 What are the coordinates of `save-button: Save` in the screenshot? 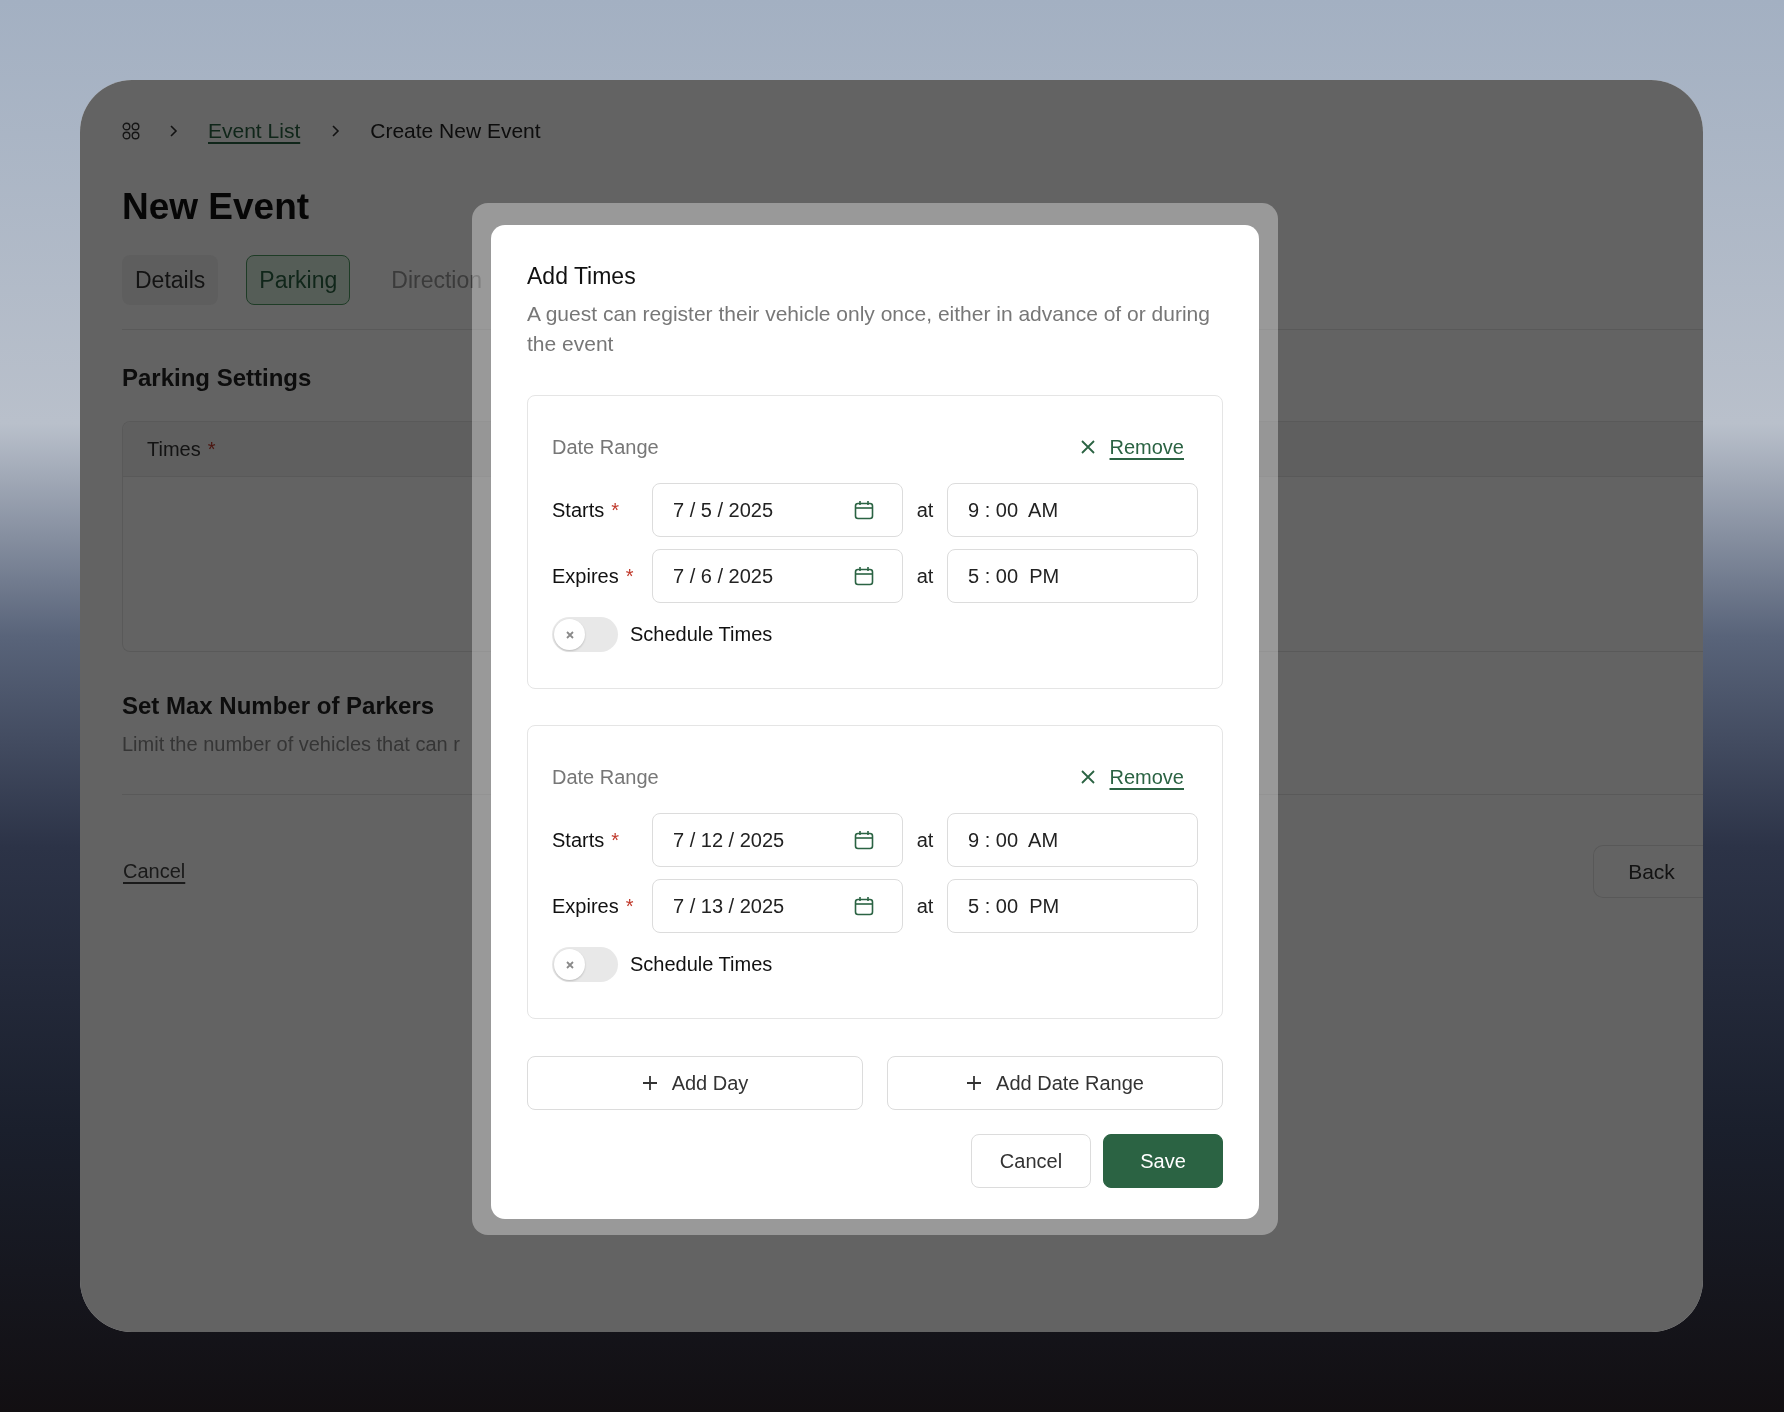 It's located at (1163, 1161).